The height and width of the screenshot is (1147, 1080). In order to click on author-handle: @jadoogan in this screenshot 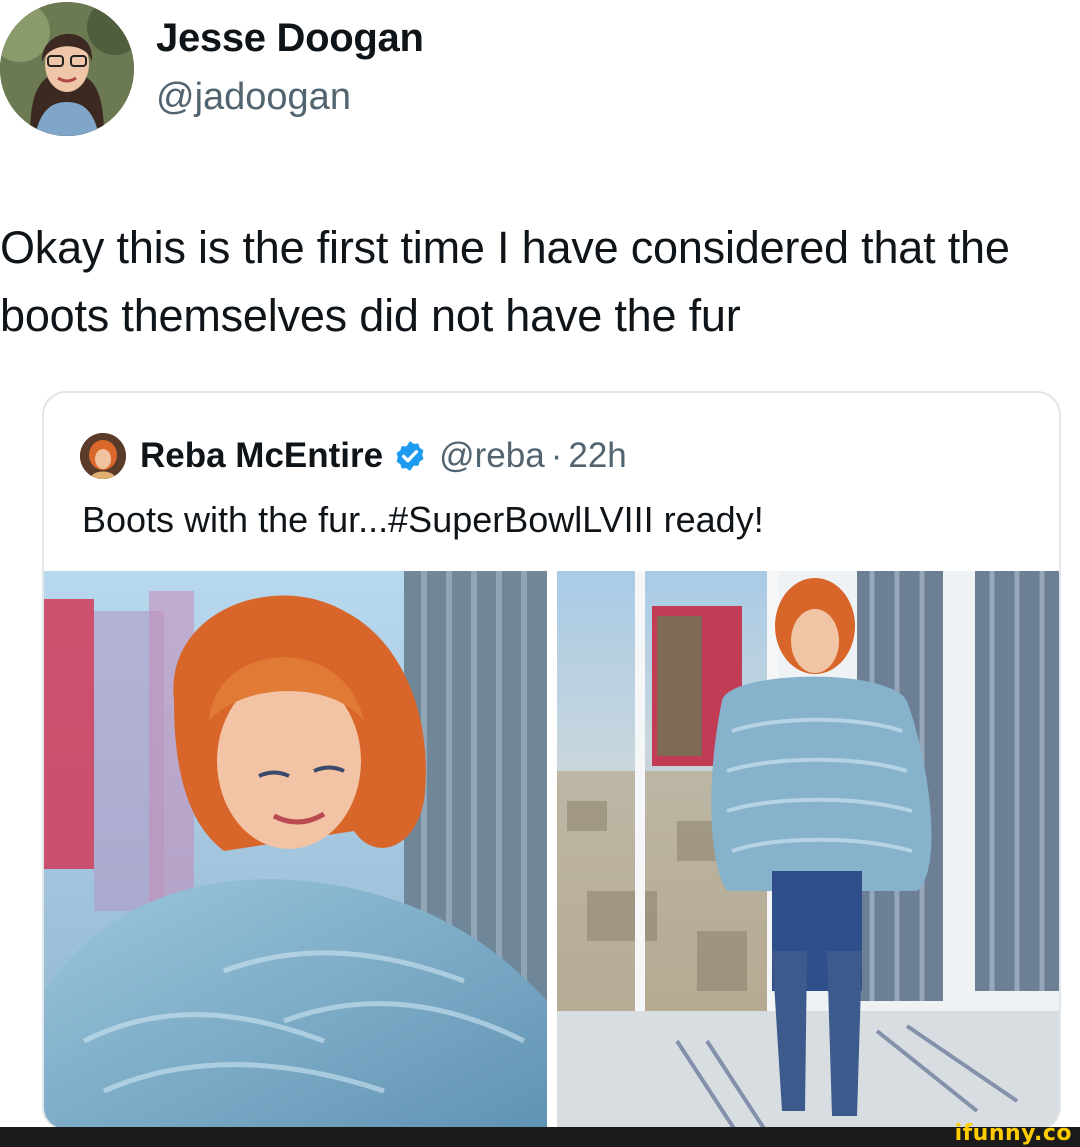, I will do `click(253, 97)`.